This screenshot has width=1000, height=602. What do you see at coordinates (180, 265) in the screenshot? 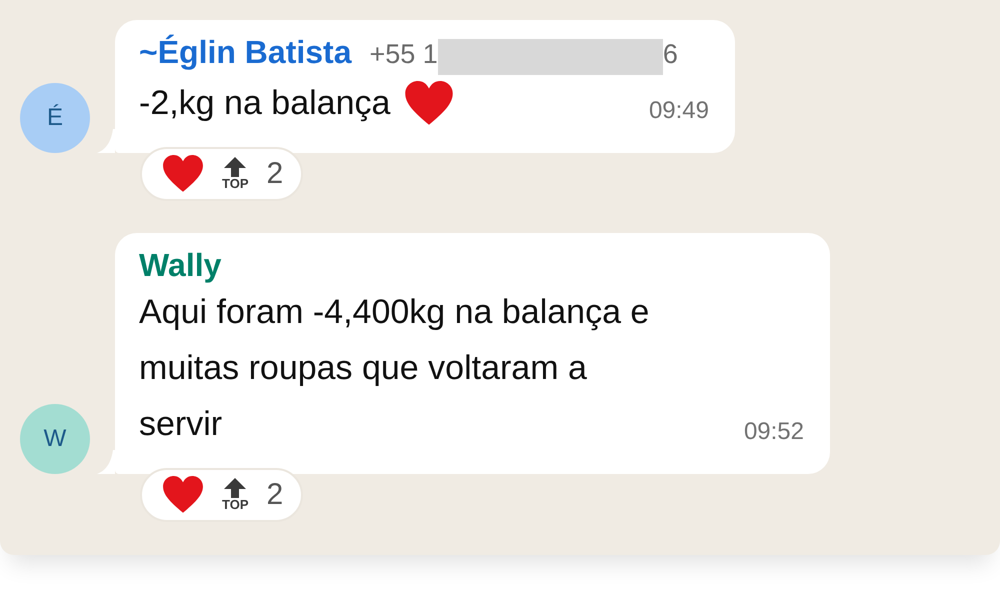
I see `sender-name: Wally` at bounding box center [180, 265].